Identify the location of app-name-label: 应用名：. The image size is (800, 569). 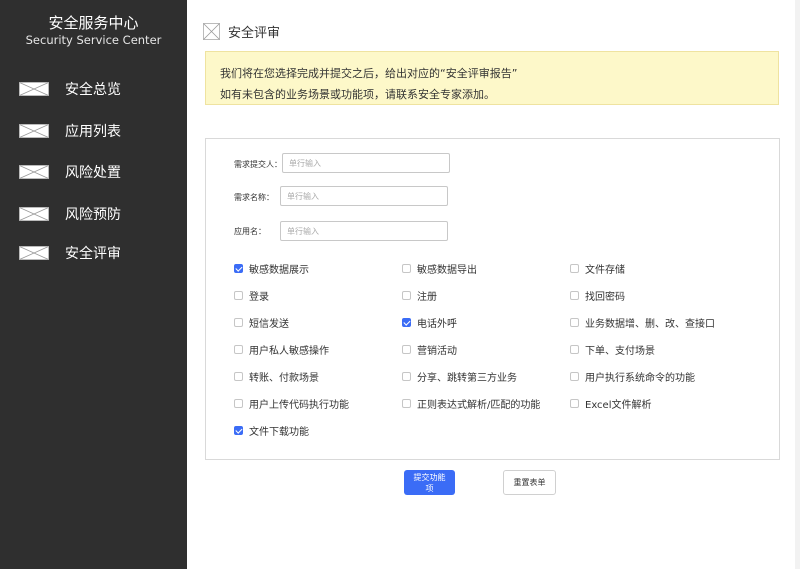
(250, 231).